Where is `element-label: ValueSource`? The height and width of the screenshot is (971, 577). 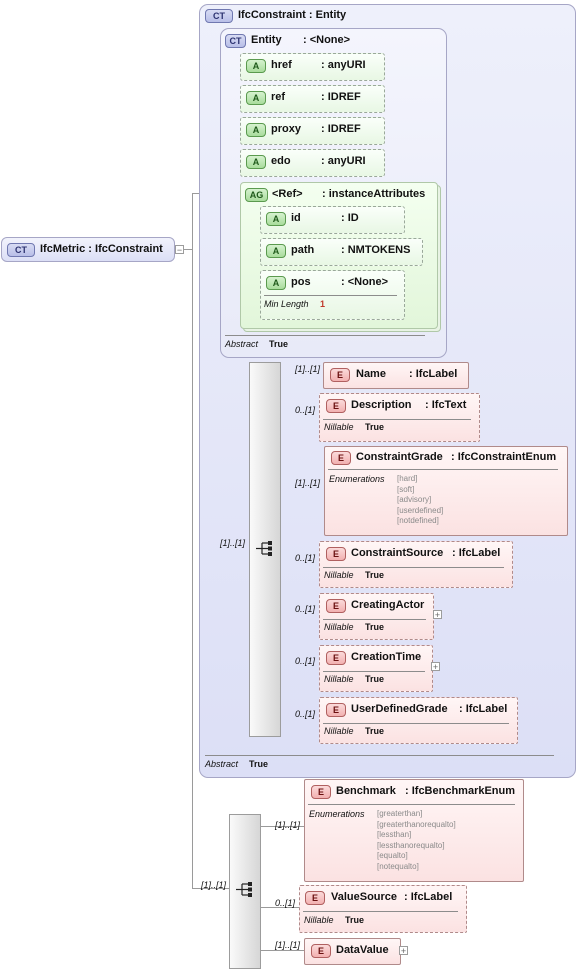 element-label: ValueSource is located at coordinates (364, 897).